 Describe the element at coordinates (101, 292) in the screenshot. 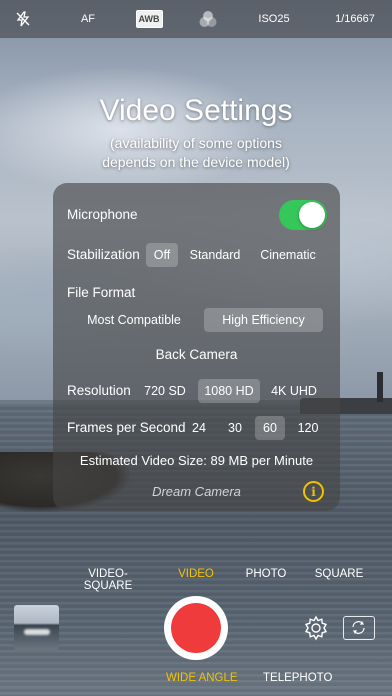

I see `file-format-label: File Format` at that location.